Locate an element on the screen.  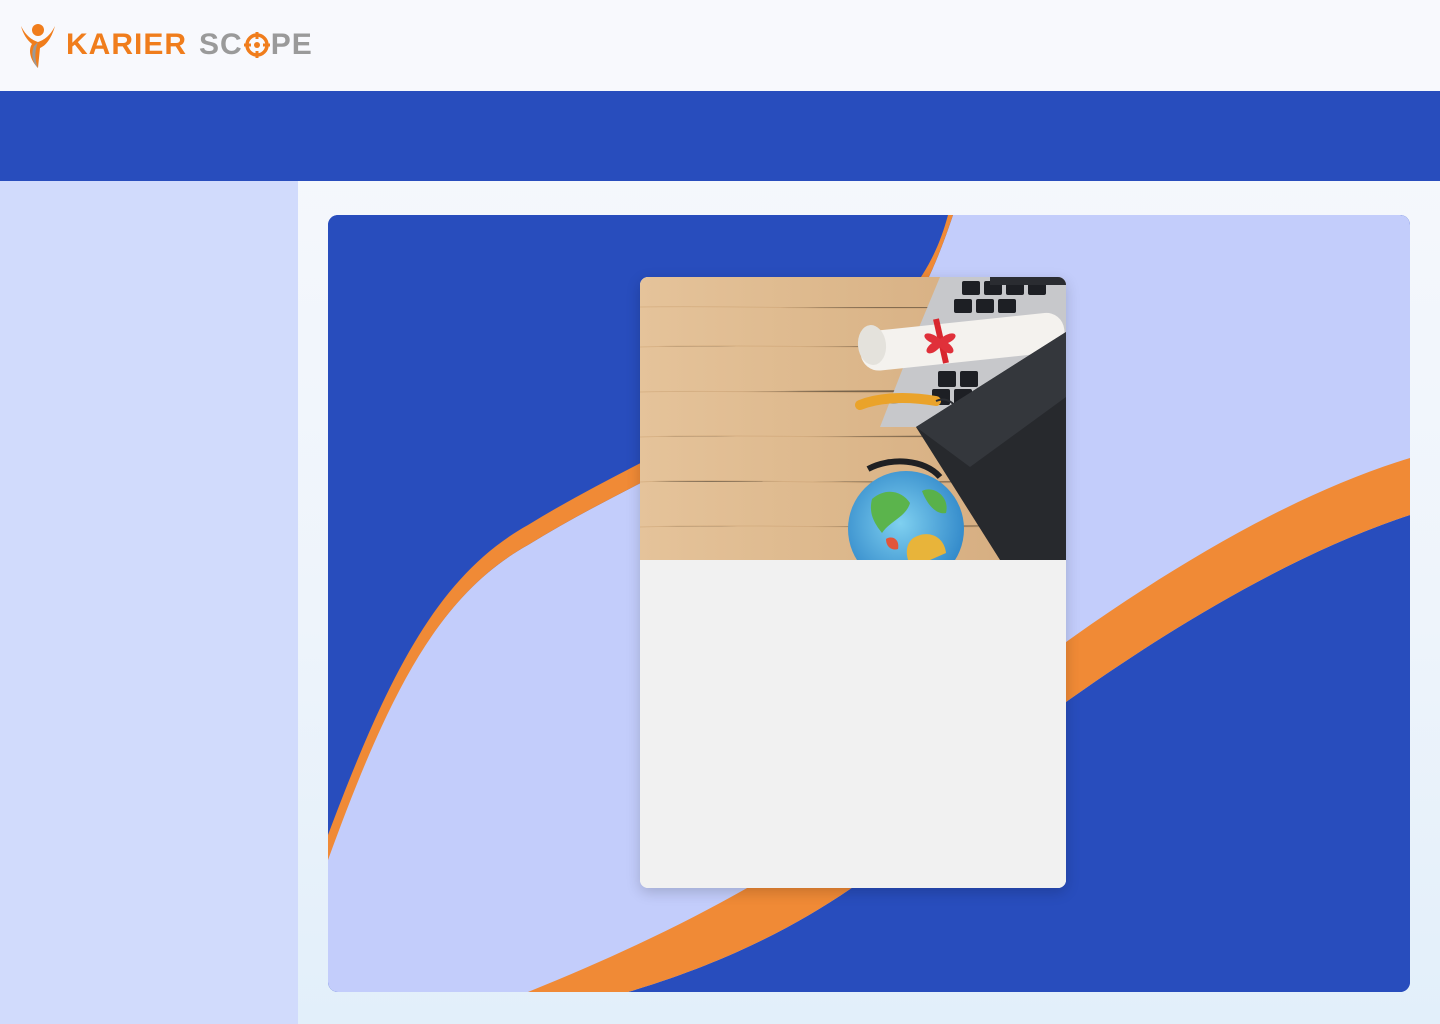
graduation-desk-illustration is located at coordinates (853, 418).